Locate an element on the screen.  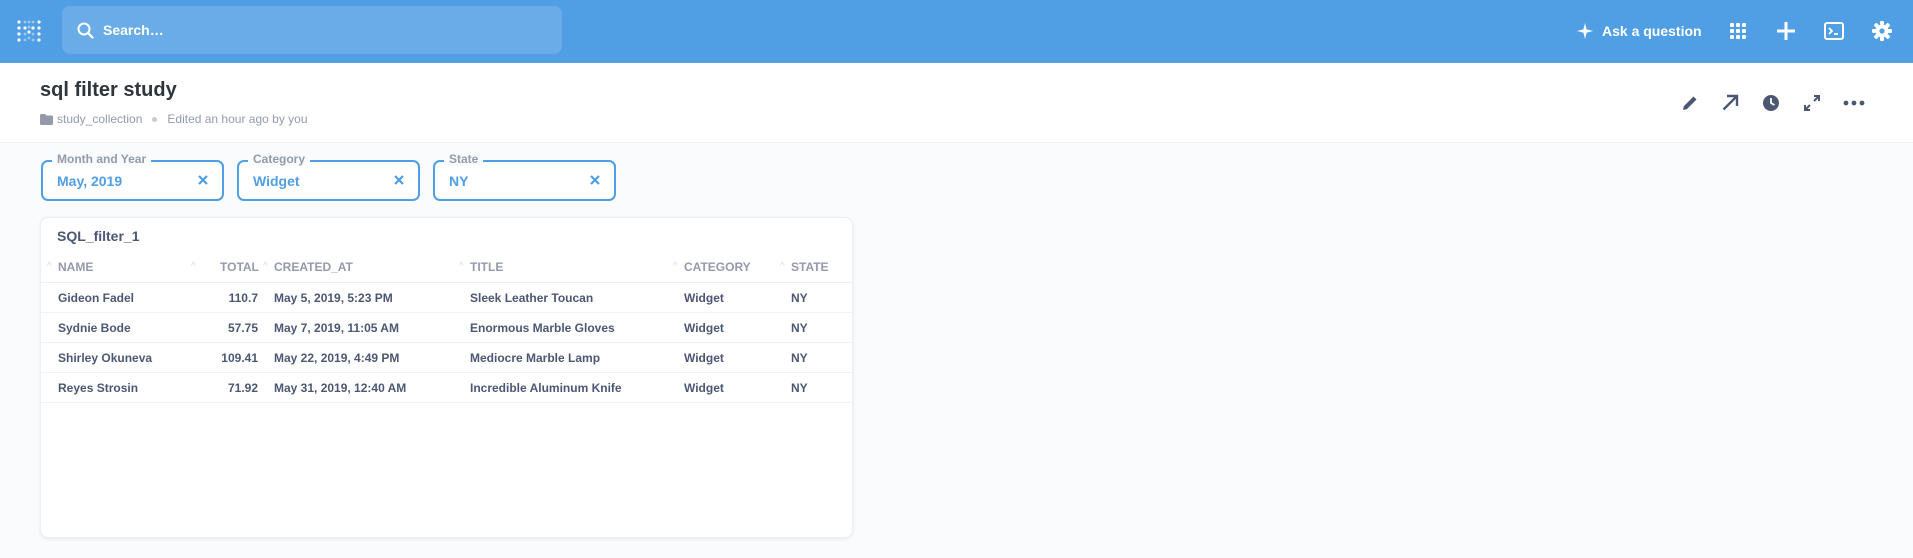
search-bar is located at coordinates (312, 30).